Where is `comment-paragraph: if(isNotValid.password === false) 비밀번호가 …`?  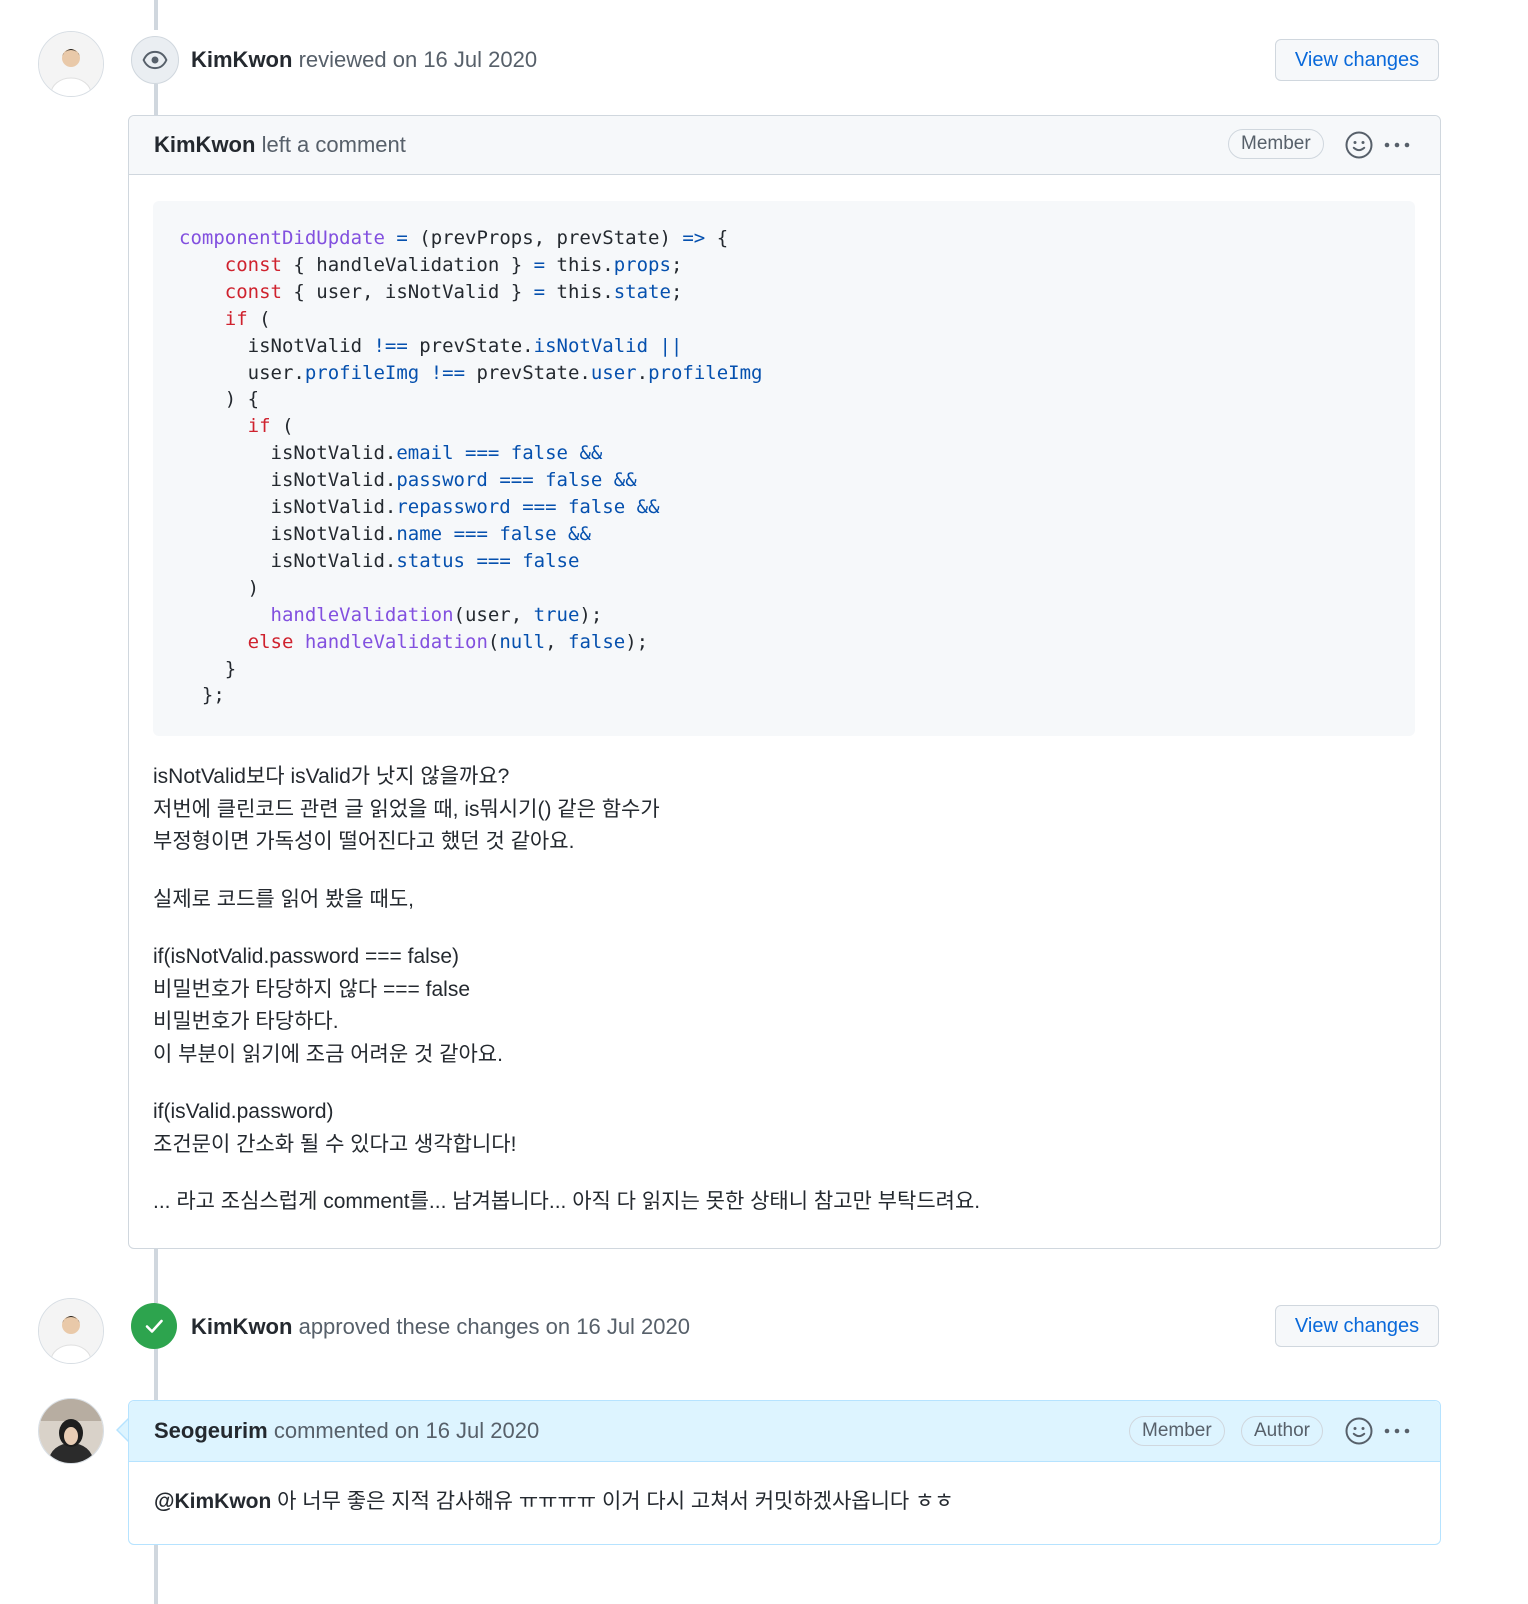 comment-paragraph: if(isNotValid.password === false) 비밀번호가 … is located at coordinates (328, 1005).